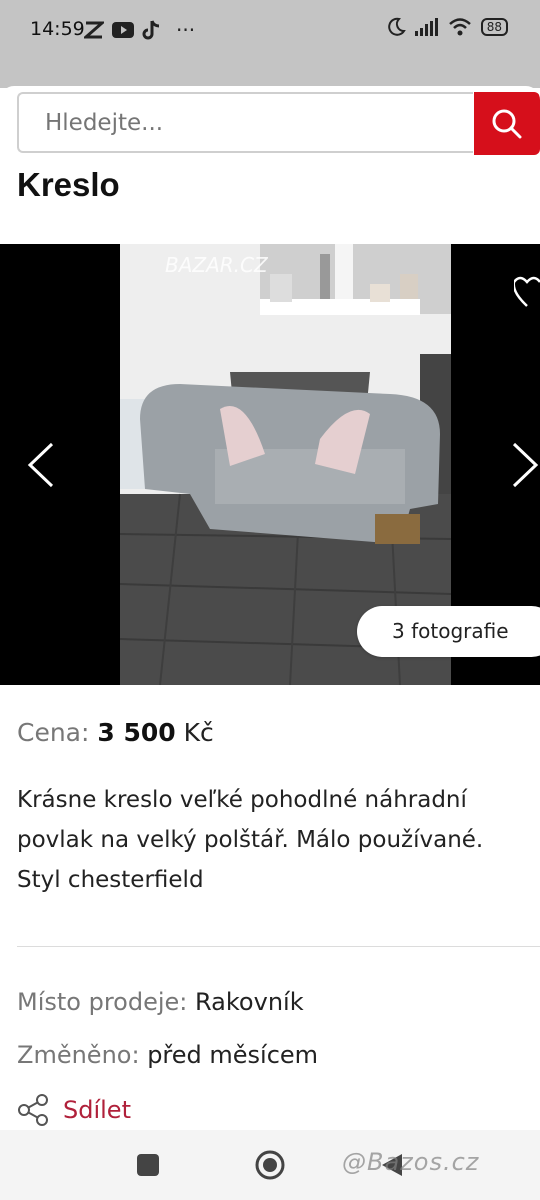 The image size is (540, 1200). What do you see at coordinates (68, 184) in the screenshot?
I see `page-title: Kreslo` at bounding box center [68, 184].